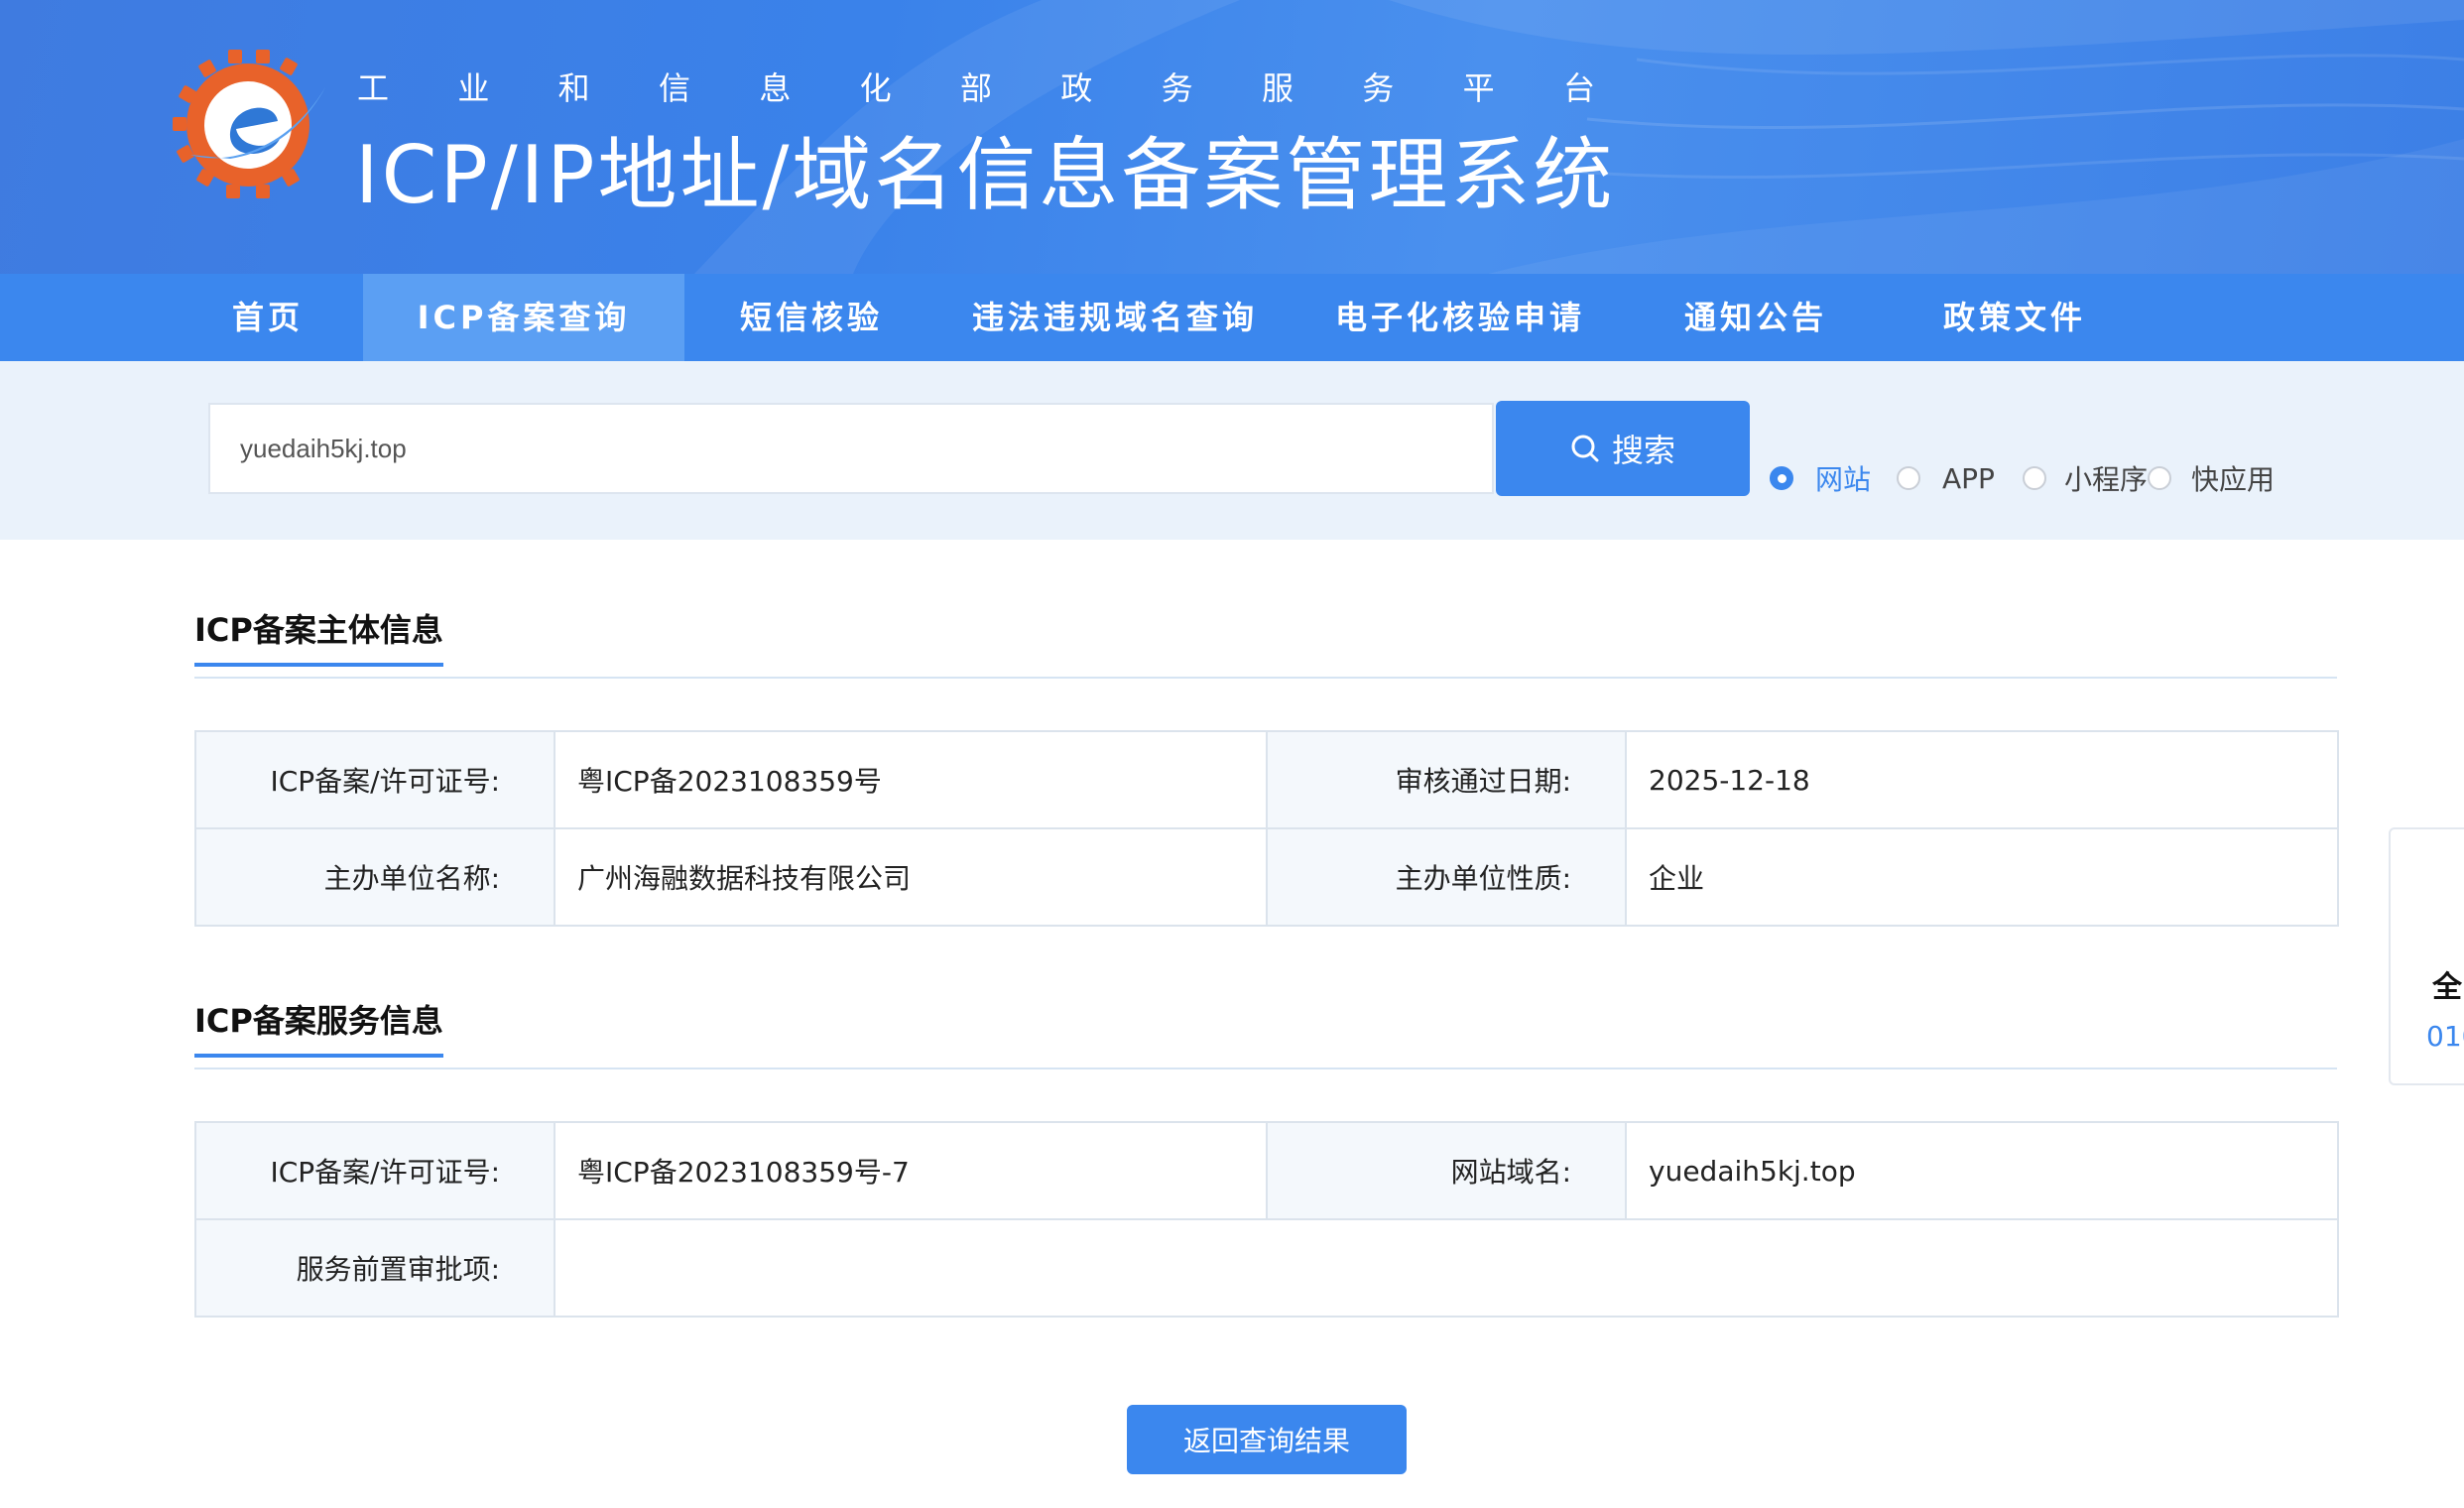 This screenshot has width=2464, height=1508. I want to click on nav-item-e-verify-apply: 电子化核验申请, so click(1460, 317).